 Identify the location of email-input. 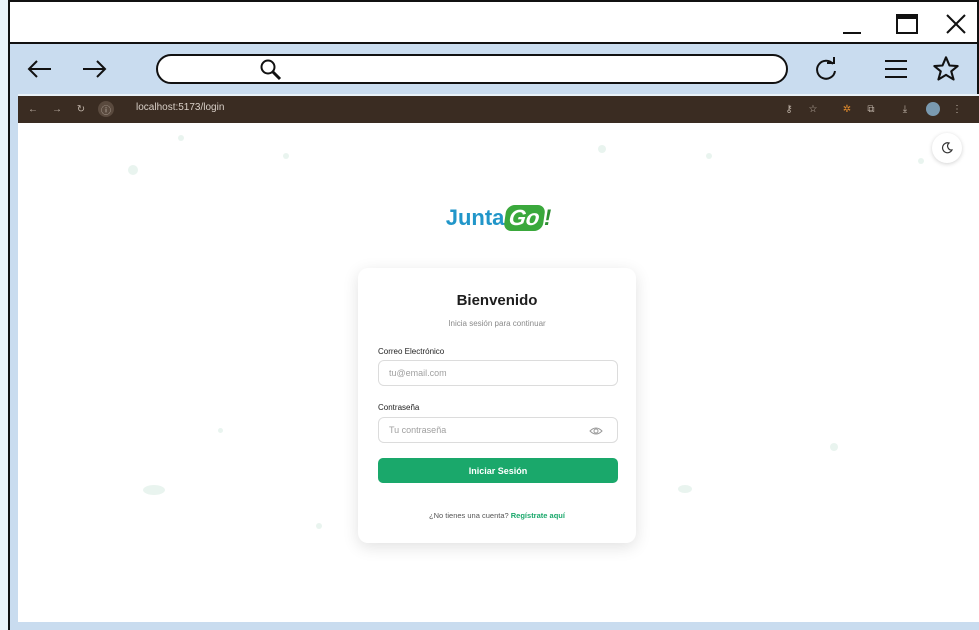
(498, 373).